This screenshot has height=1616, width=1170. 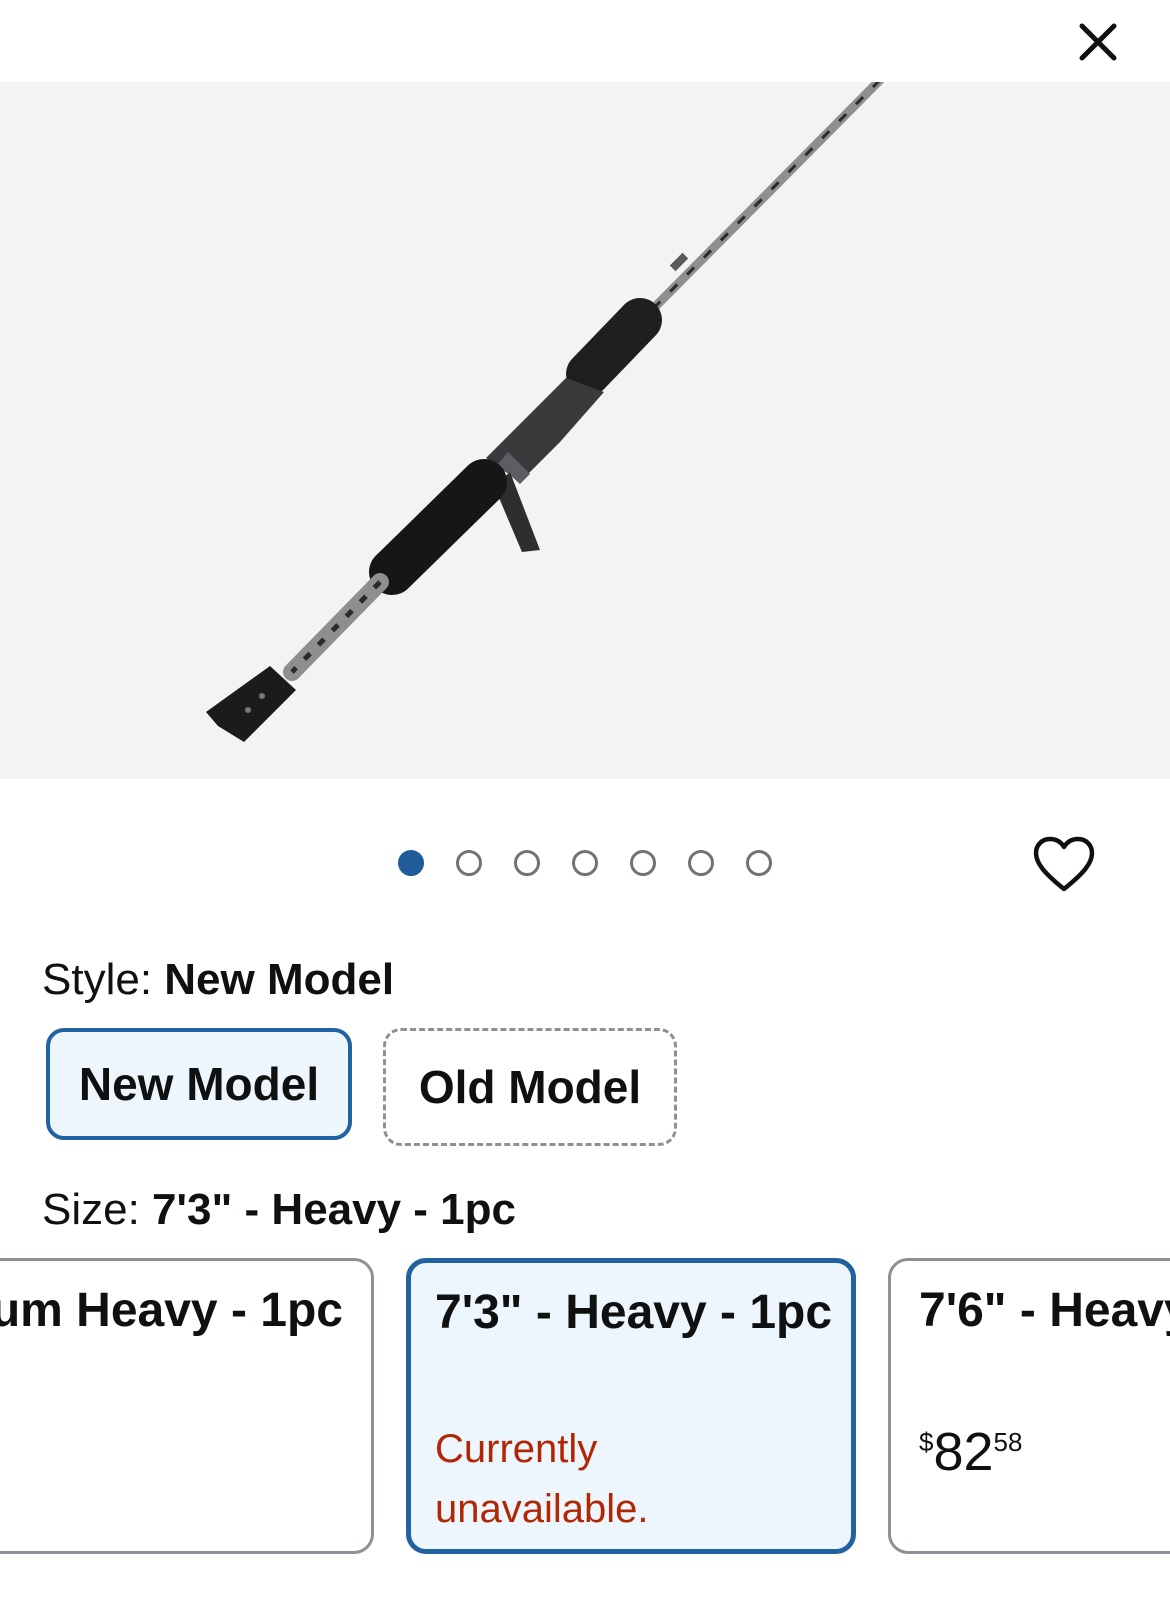 I want to click on add-to-list-button, so click(x=1064, y=865).